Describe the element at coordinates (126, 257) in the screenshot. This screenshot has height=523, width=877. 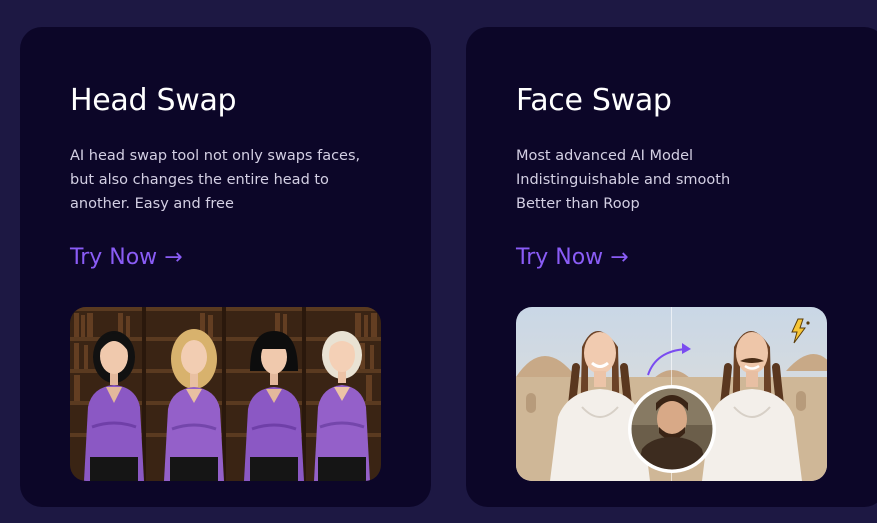
I see `head-swap-try-now-link: Try Now →` at that location.